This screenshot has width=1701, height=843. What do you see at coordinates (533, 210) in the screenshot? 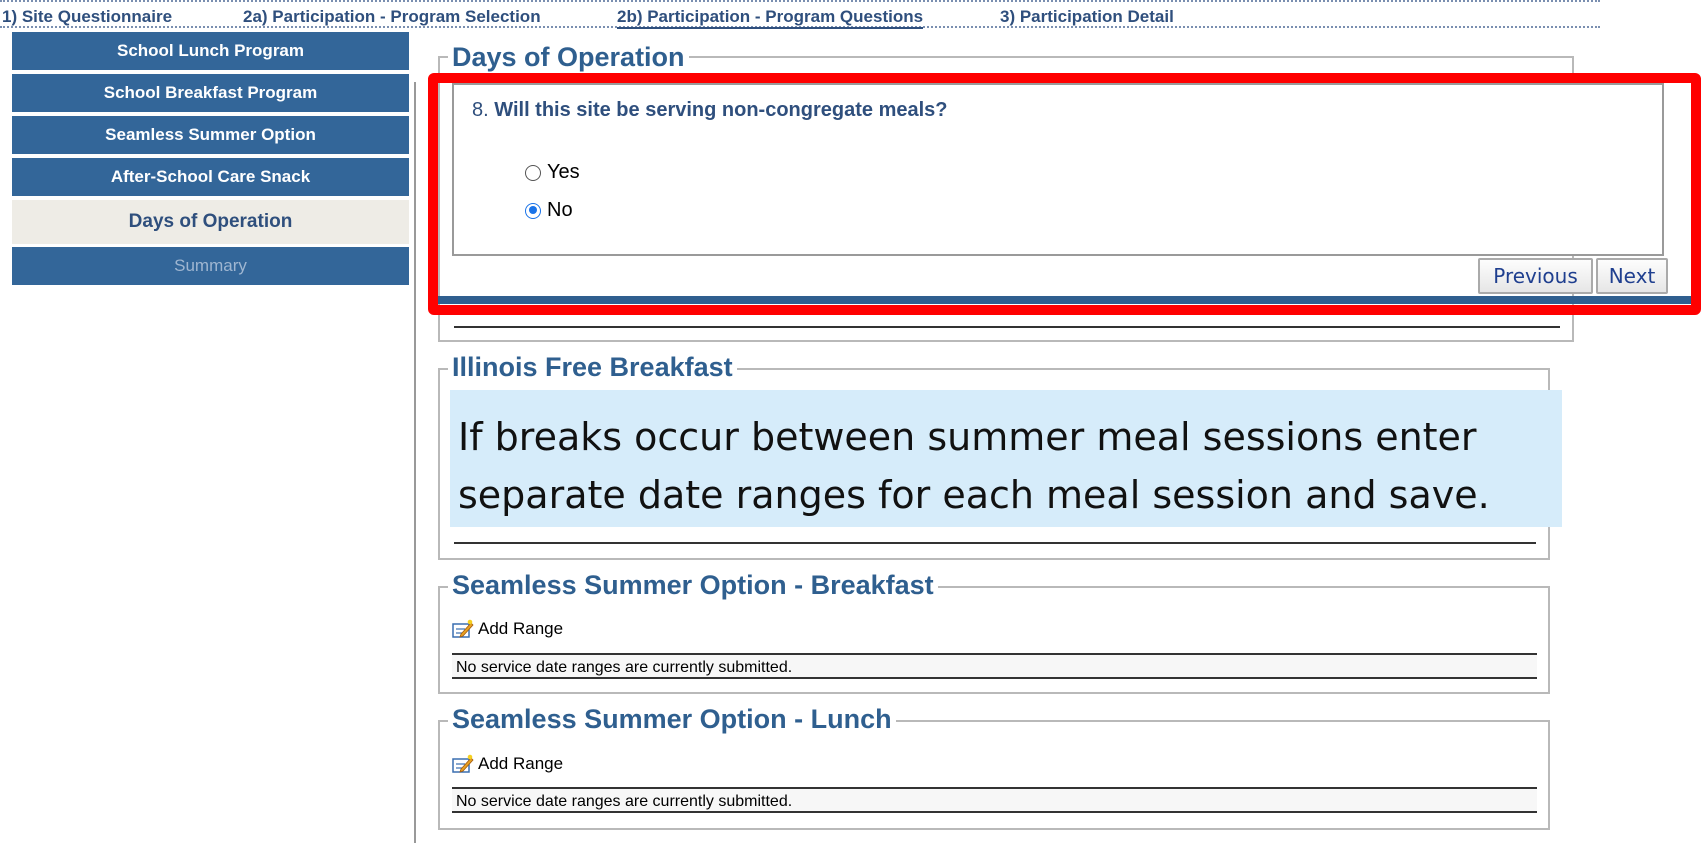
I see `no-radio` at bounding box center [533, 210].